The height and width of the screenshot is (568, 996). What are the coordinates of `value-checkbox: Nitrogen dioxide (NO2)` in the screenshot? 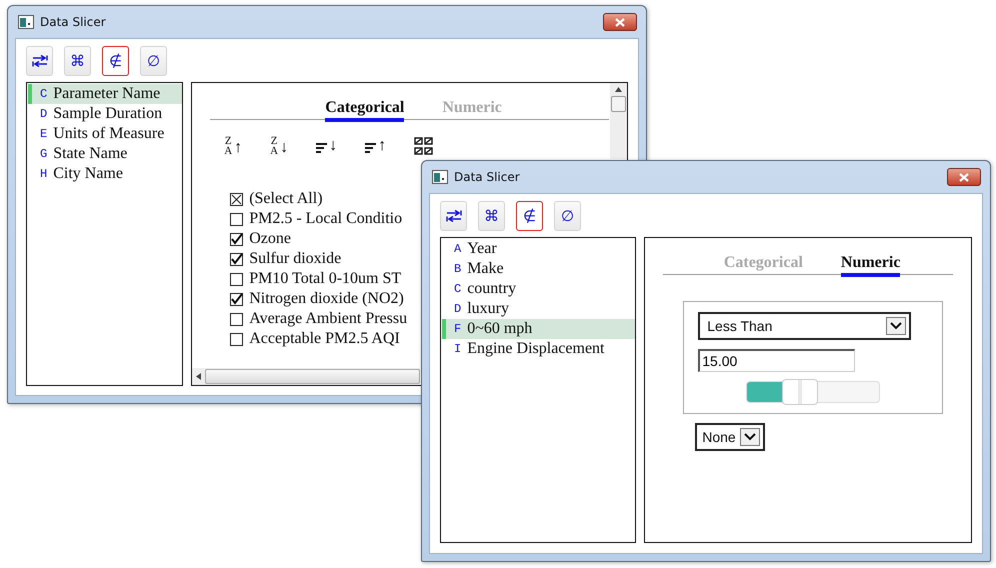 It's located at (319, 299).